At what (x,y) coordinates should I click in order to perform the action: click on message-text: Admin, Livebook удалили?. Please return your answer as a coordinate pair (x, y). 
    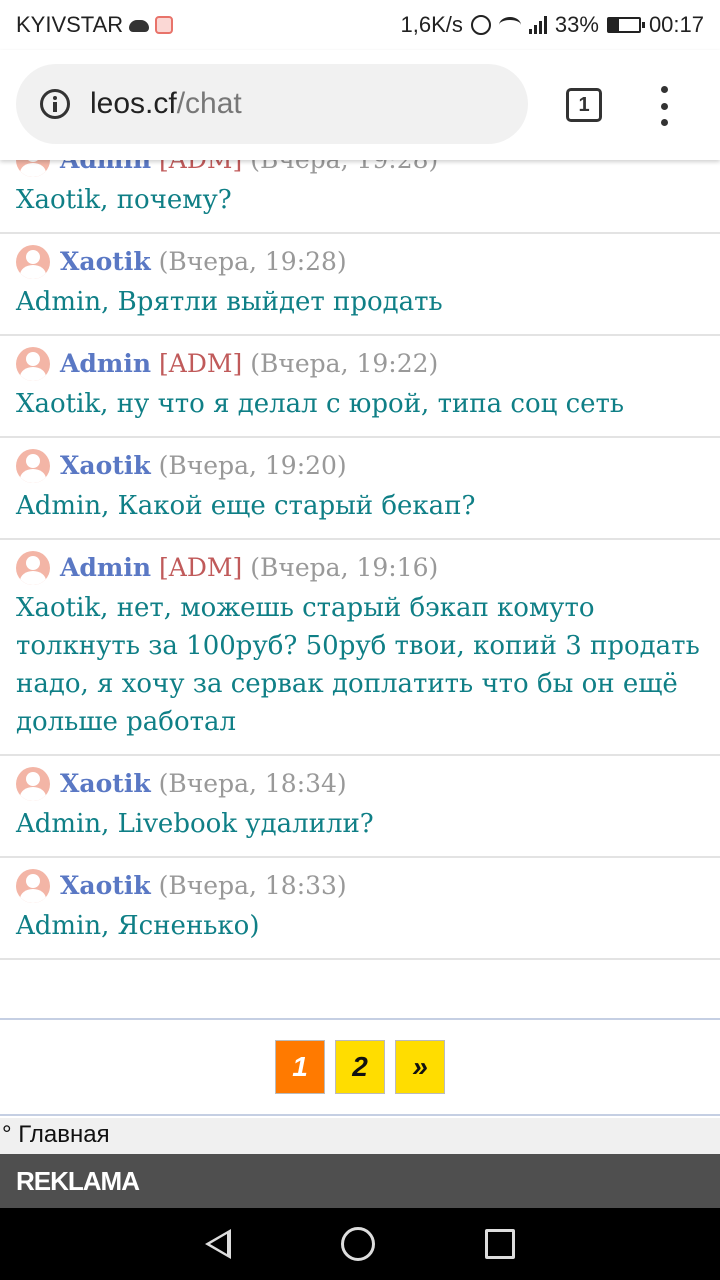
    Looking at the image, I should click on (195, 824).